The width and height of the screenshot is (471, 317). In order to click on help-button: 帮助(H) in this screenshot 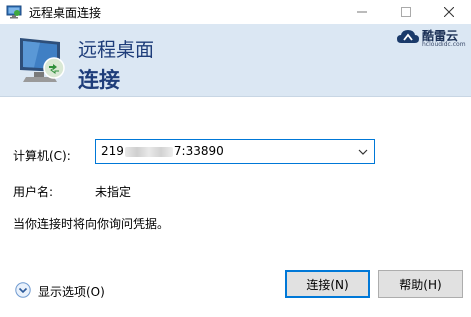, I will do `click(420, 284)`.